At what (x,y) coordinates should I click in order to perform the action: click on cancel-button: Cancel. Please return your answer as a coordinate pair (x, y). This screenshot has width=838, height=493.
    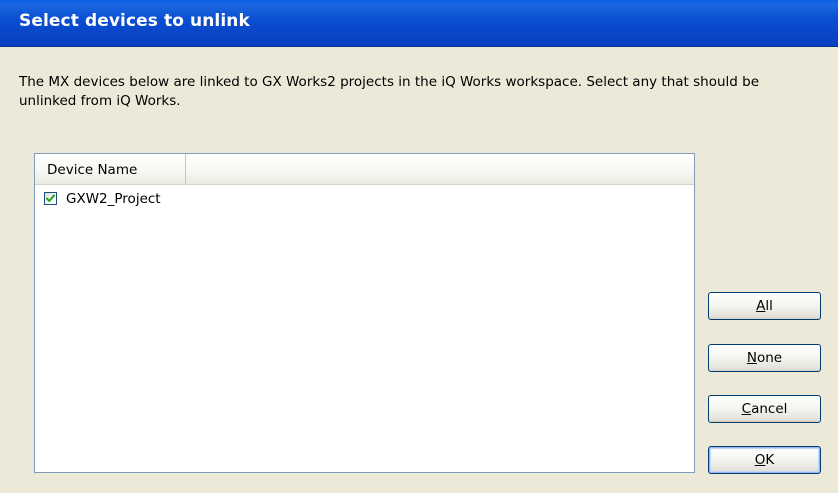
    Looking at the image, I should click on (764, 409).